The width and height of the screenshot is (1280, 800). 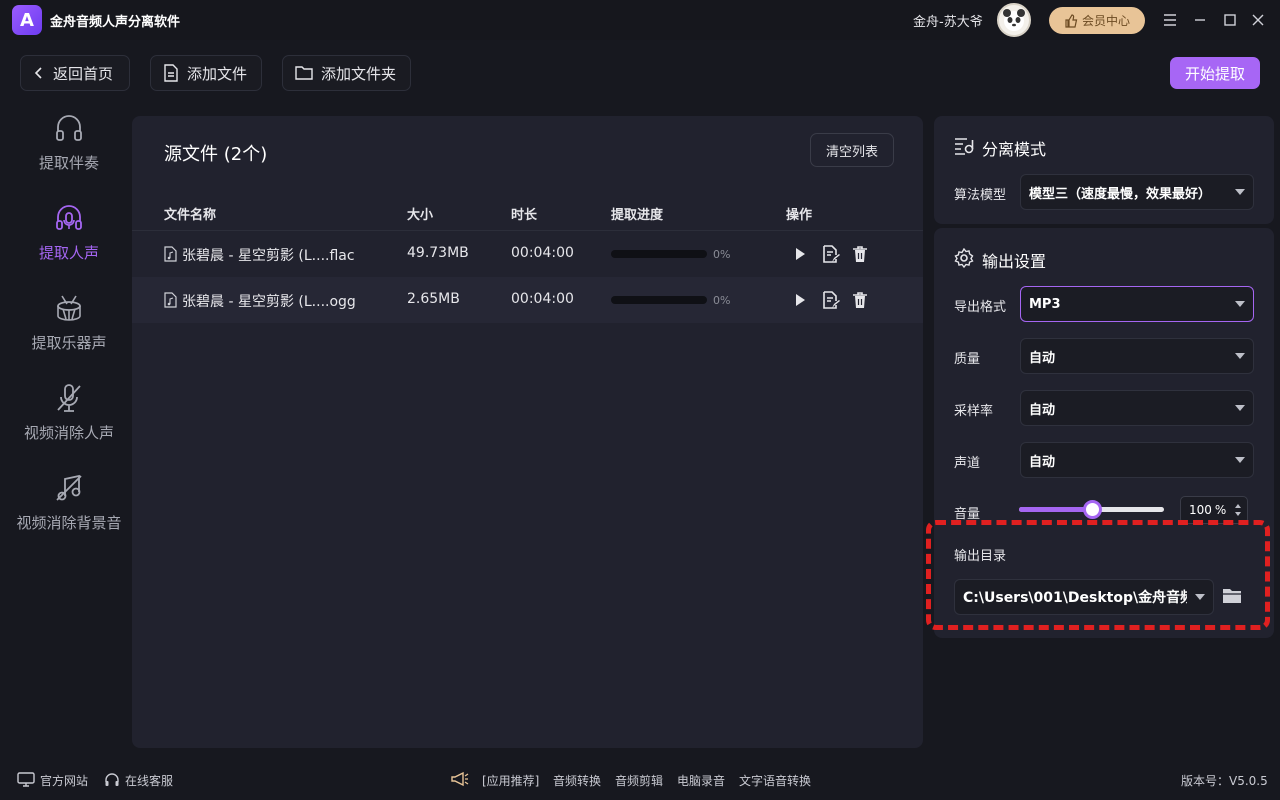 What do you see at coordinates (1170, 20) in the screenshot?
I see `menu-icon` at bounding box center [1170, 20].